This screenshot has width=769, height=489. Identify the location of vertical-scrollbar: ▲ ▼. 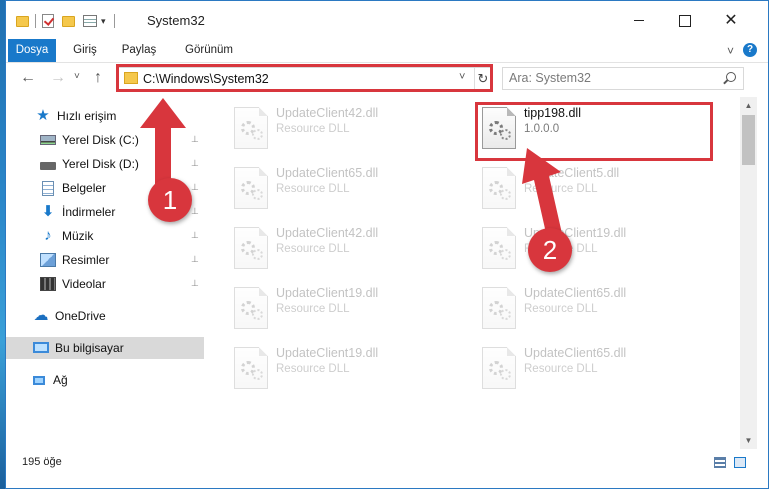
(748, 273).